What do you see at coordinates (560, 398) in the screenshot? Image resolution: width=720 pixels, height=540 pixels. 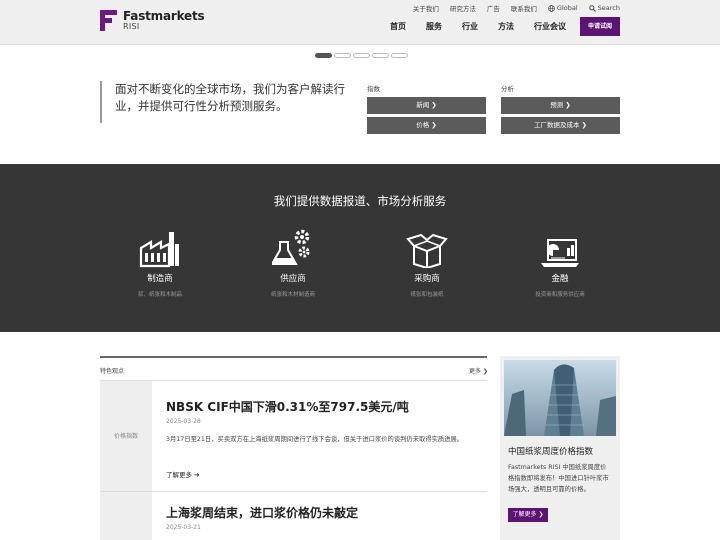 I see `building-image` at bounding box center [560, 398].